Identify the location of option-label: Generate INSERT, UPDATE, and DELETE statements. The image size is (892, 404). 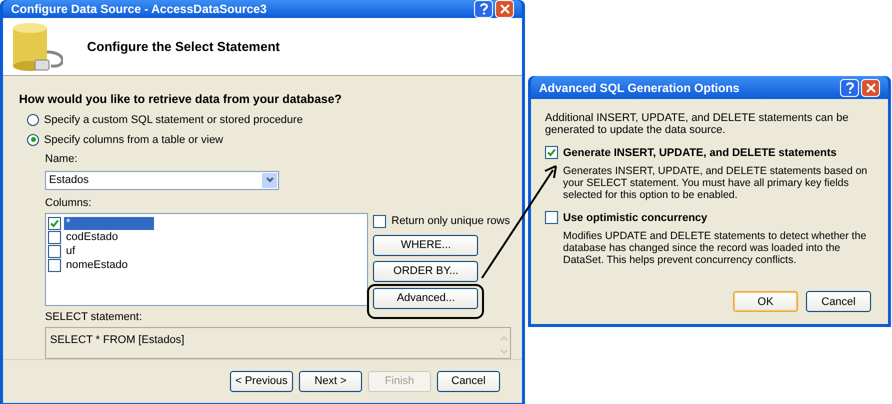
(700, 152).